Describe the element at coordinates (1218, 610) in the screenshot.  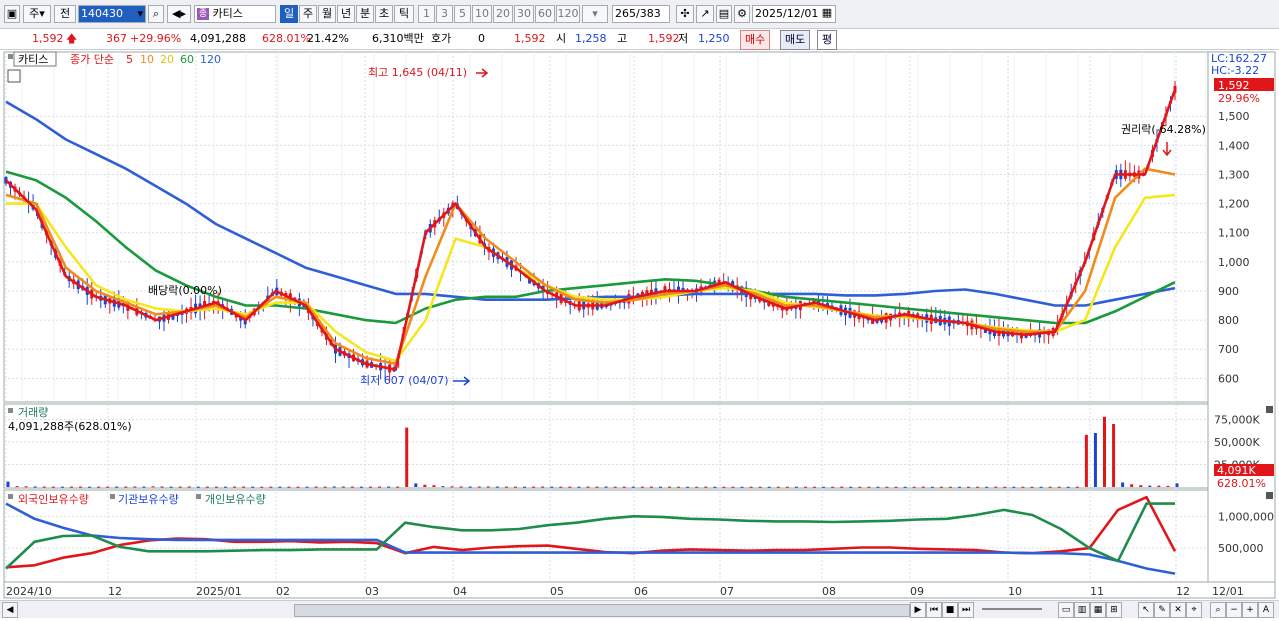
I see `zoom-search-icon: ⌕` at that location.